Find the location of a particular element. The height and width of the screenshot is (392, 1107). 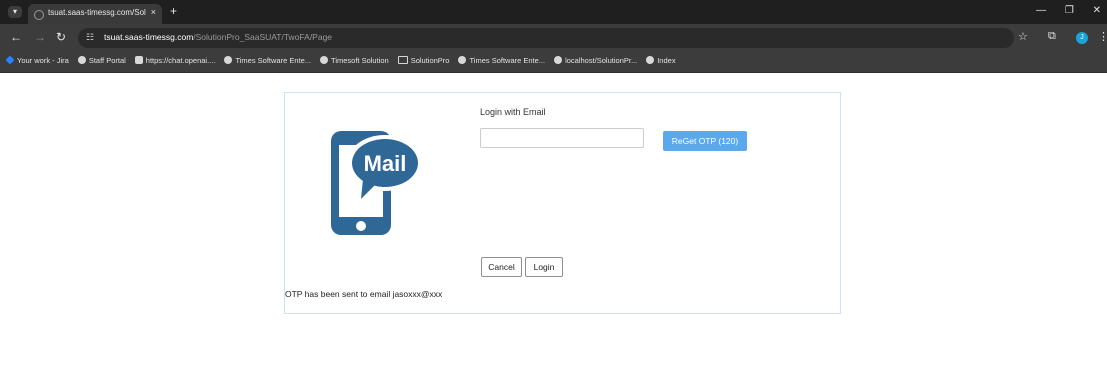

otp-status-message: OTP has been sent to email jasoxxx@xxx is located at coordinates (364, 294).